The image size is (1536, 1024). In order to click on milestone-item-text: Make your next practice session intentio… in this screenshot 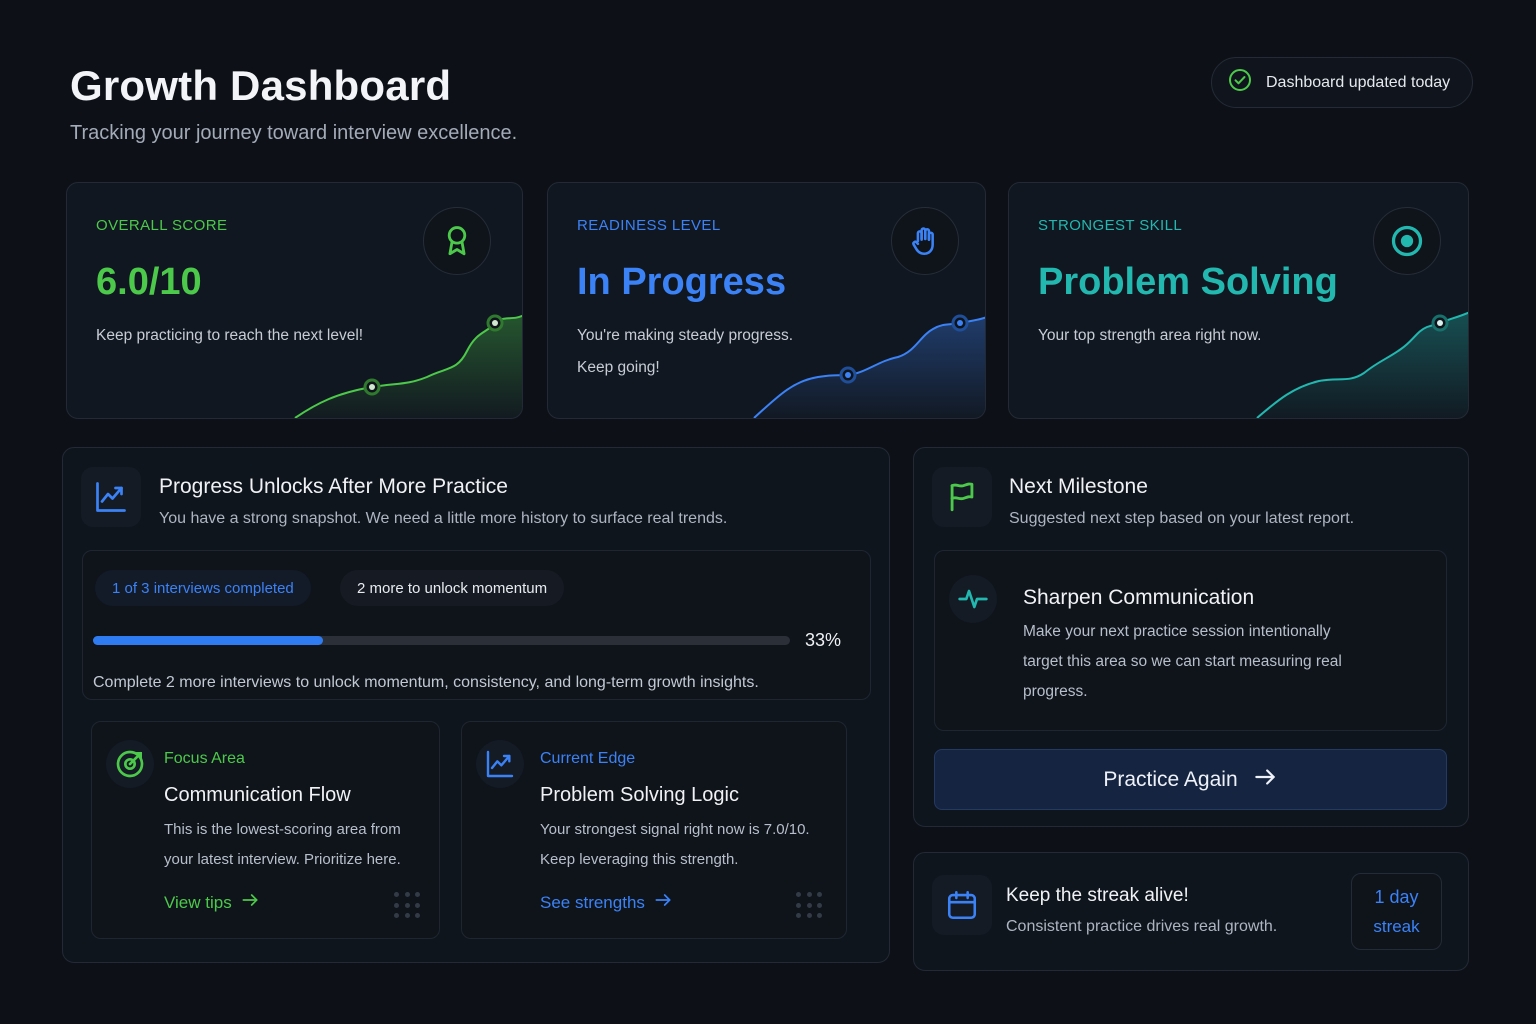, I will do `click(1182, 661)`.